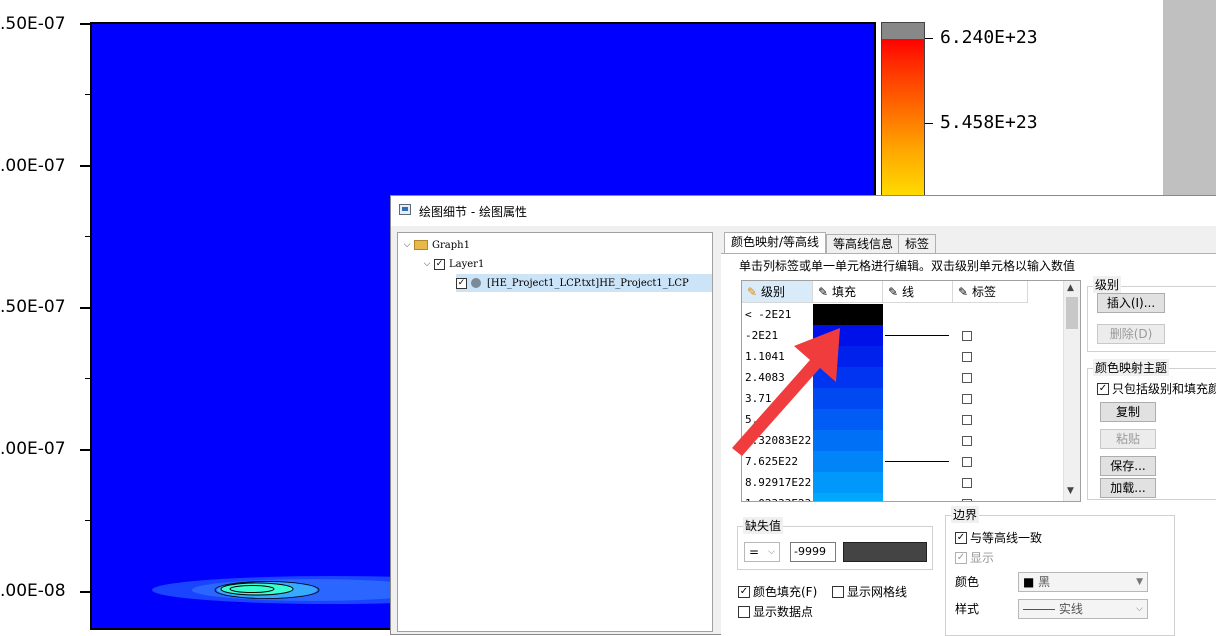  What do you see at coordinates (869, 591) in the screenshot?
I see `show-grid-checkbox: 显示网格线` at bounding box center [869, 591].